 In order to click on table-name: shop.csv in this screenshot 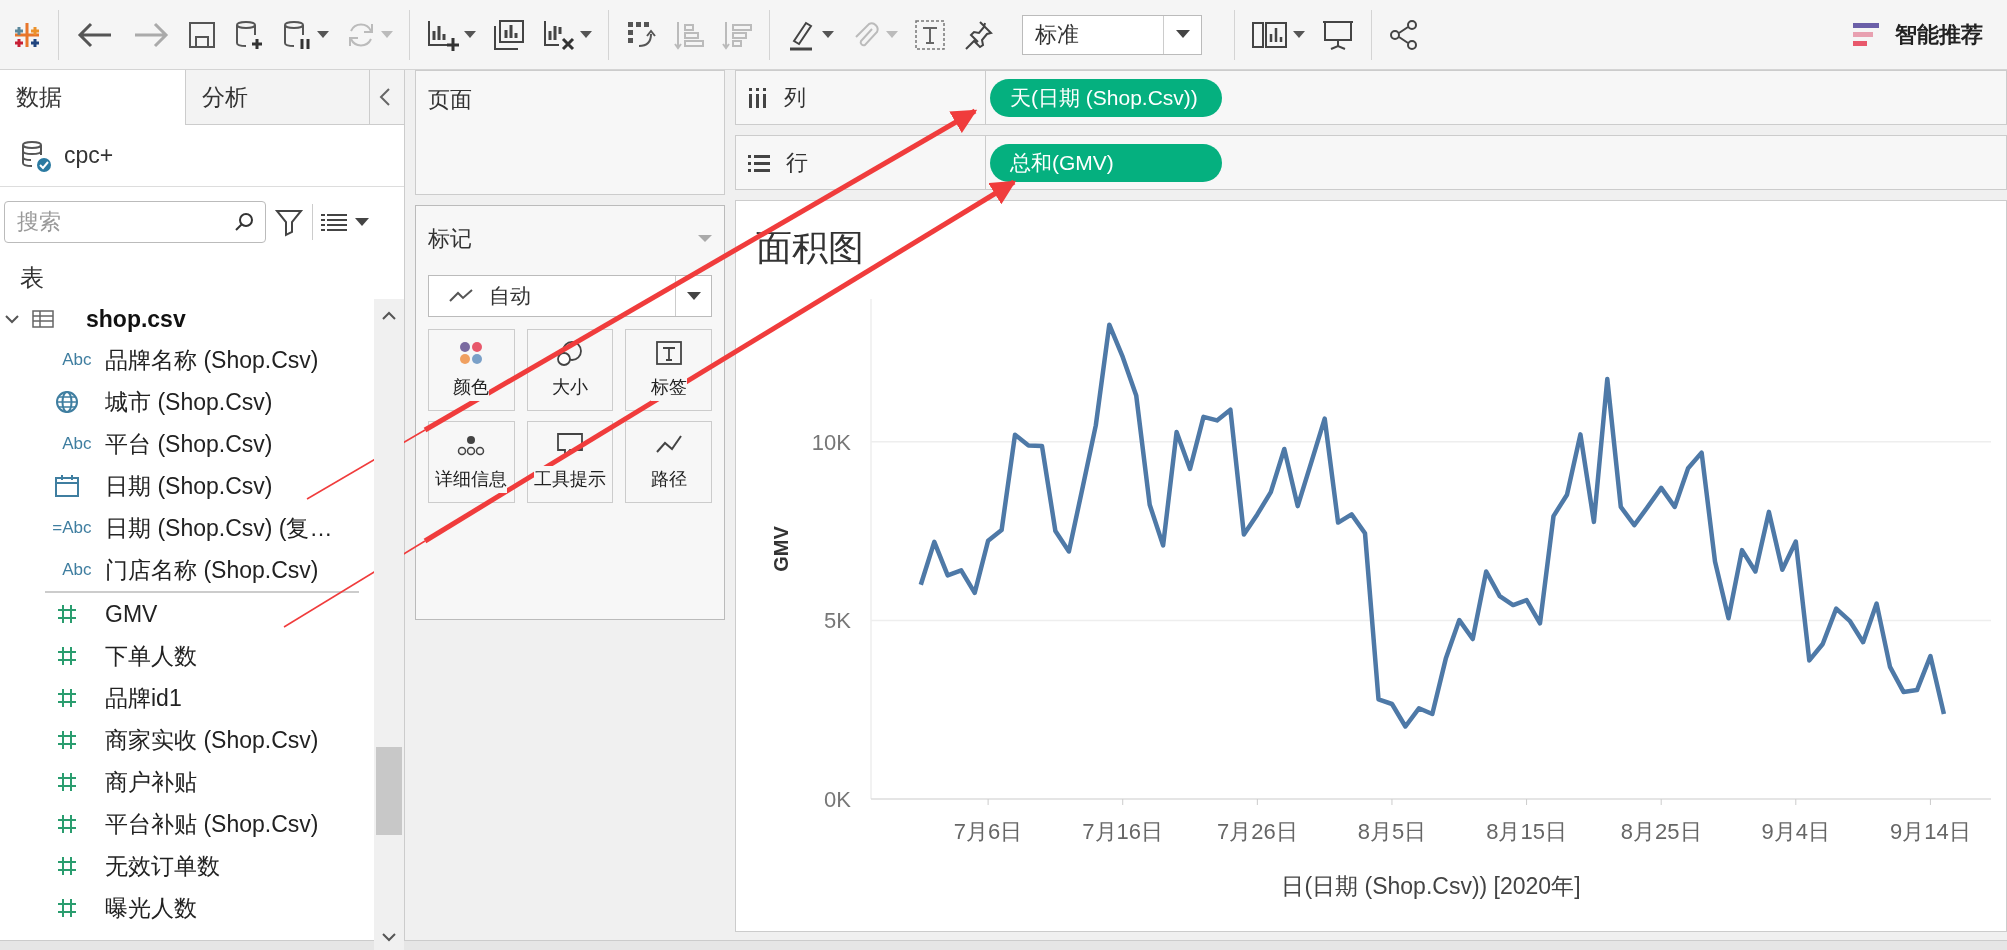, I will do `click(136, 319)`.